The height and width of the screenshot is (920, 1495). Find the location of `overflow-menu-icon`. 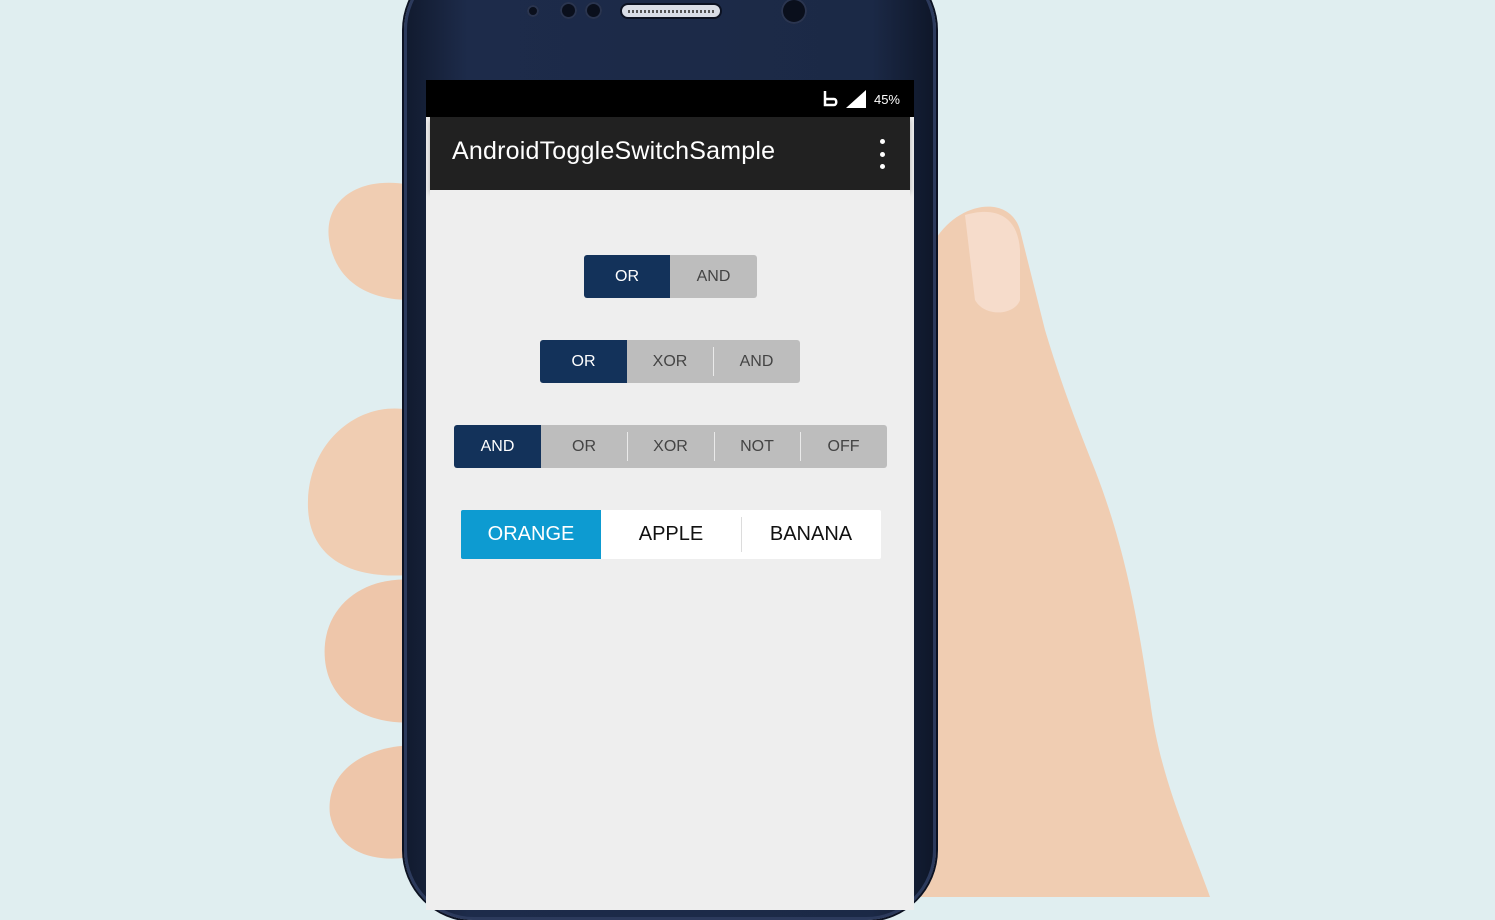

overflow-menu-icon is located at coordinates (882, 154).